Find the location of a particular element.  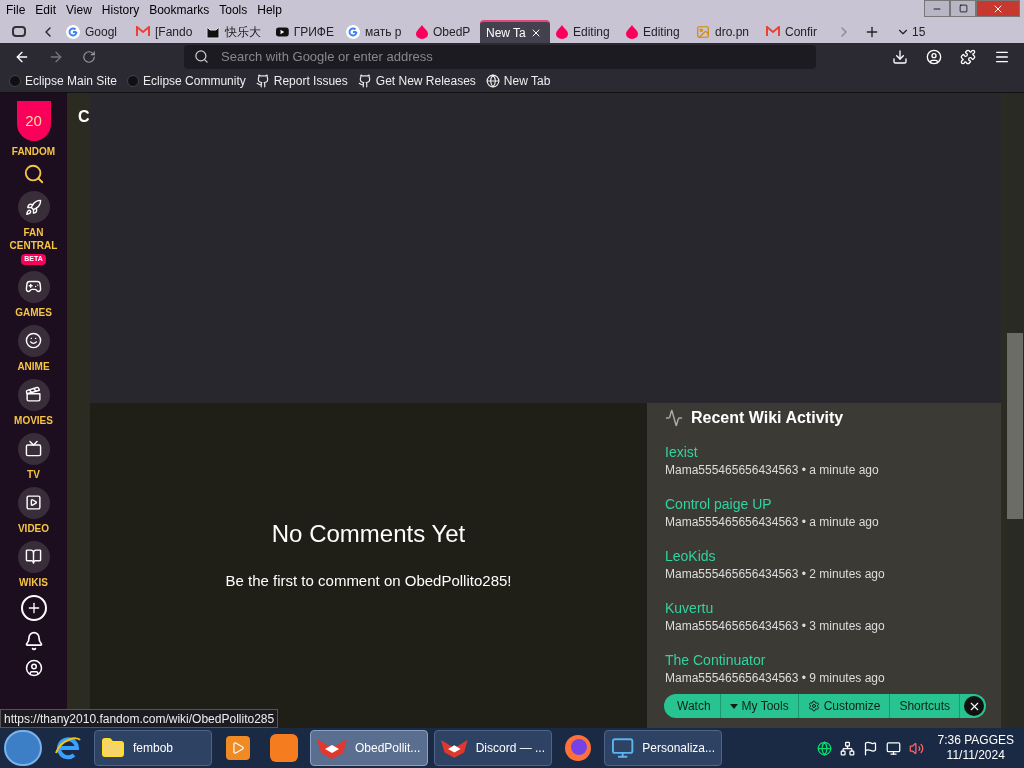

taskbar-button: fembob is located at coordinates (153, 748).